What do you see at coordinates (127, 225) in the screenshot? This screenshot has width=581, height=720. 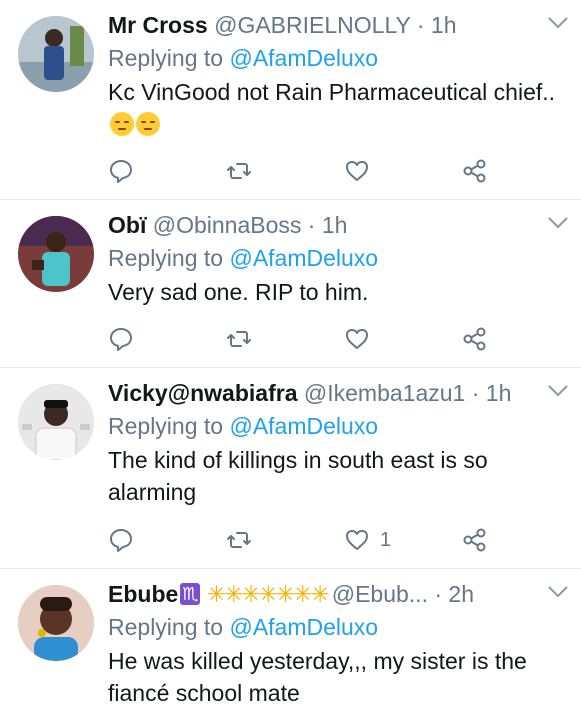 I see `display-name: Obï` at bounding box center [127, 225].